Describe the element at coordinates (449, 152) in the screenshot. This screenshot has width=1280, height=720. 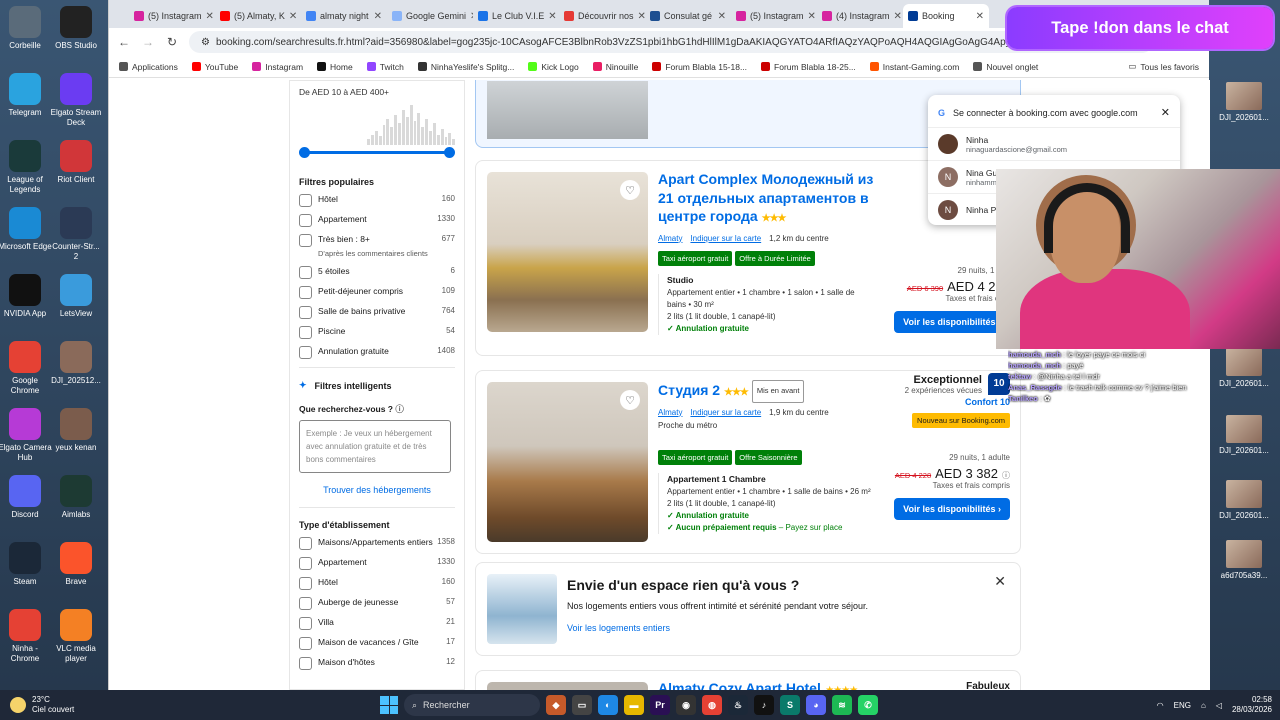
I see `price-max-handle` at that location.